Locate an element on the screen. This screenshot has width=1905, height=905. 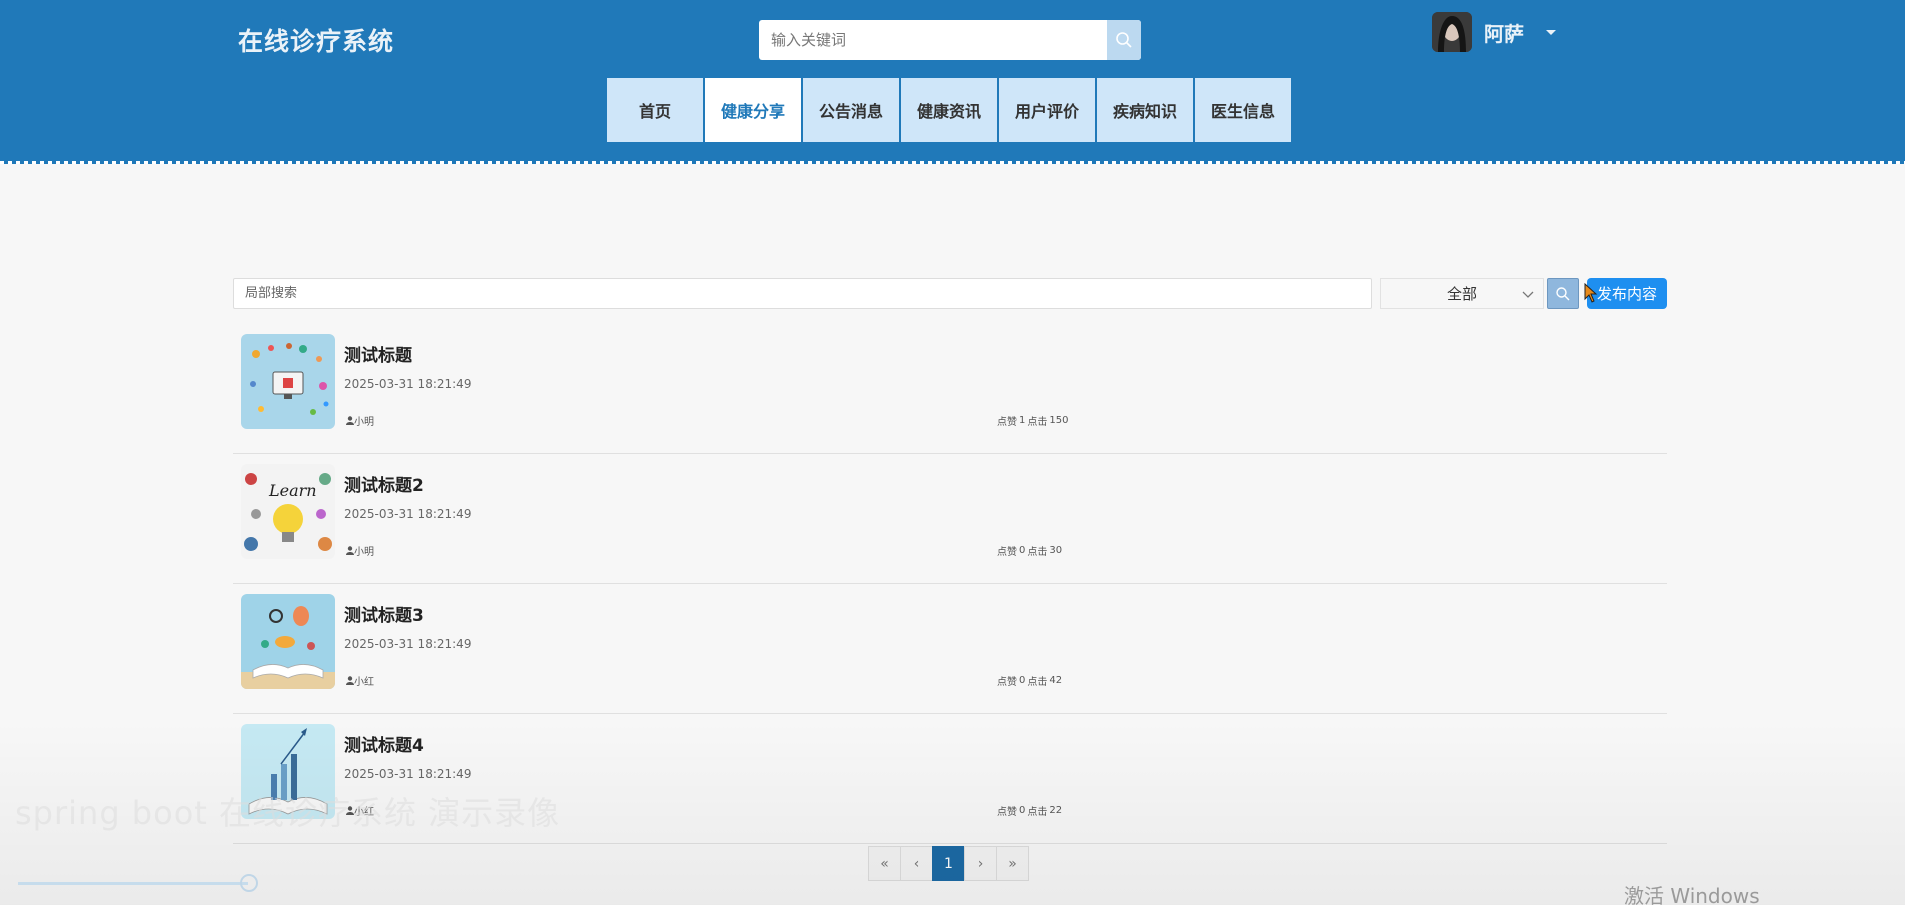
local-search is located at coordinates (802, 293).